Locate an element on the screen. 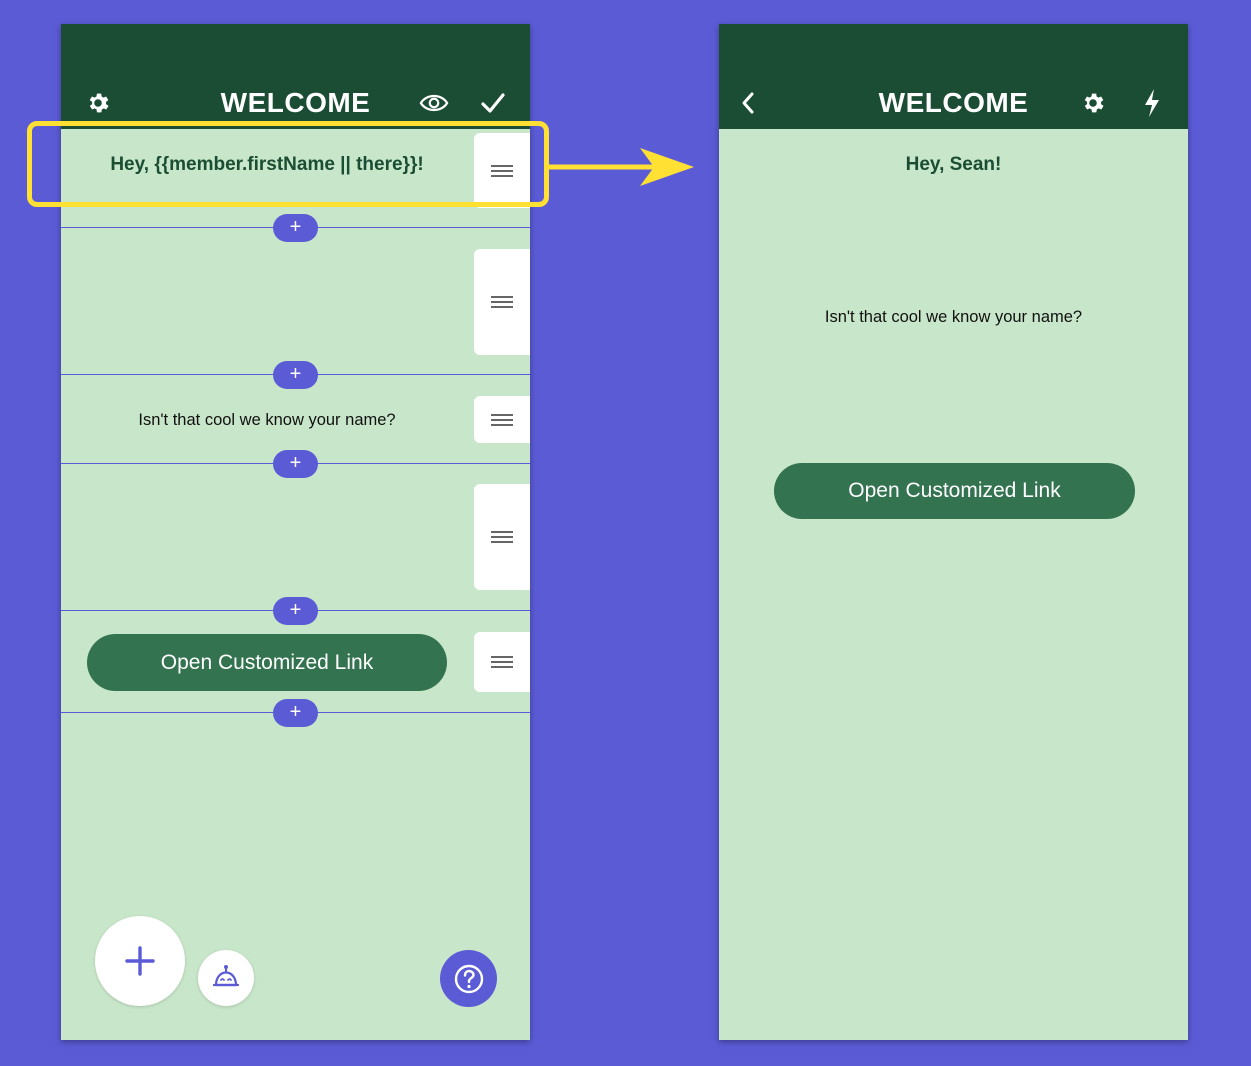  gear-icon is located at coordinates (1093, 103).